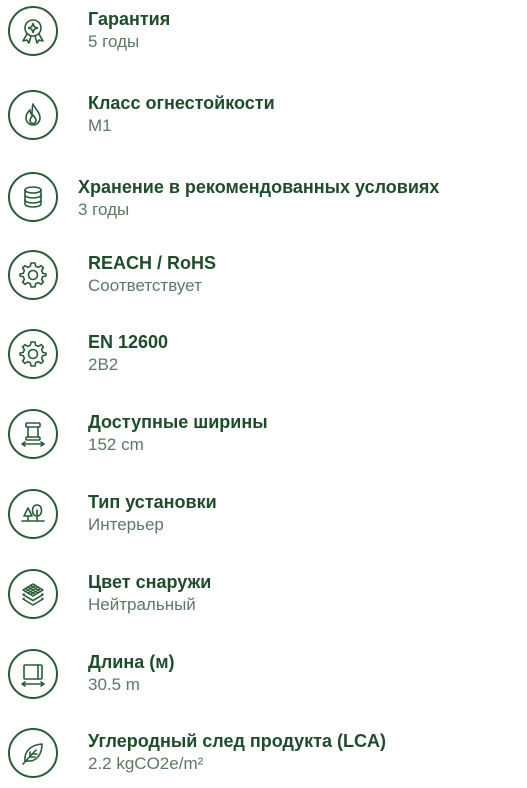 The image size is (527, 788). What do you see at coordinates (116, 444) in the screenshot?
I see `spec-value: 152 cm` at bounding box center [116, 444].